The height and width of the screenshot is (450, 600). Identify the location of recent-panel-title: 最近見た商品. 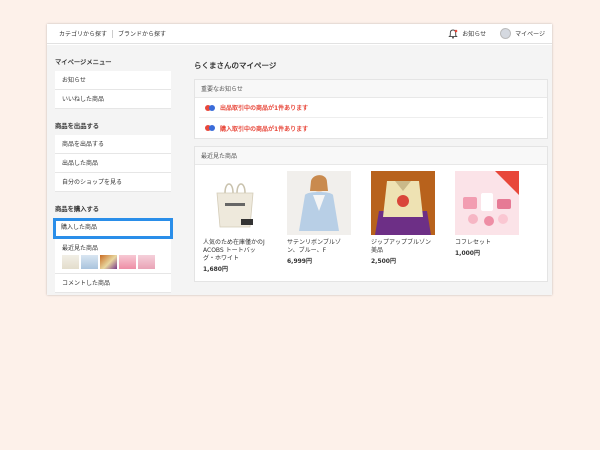
(371, 156).